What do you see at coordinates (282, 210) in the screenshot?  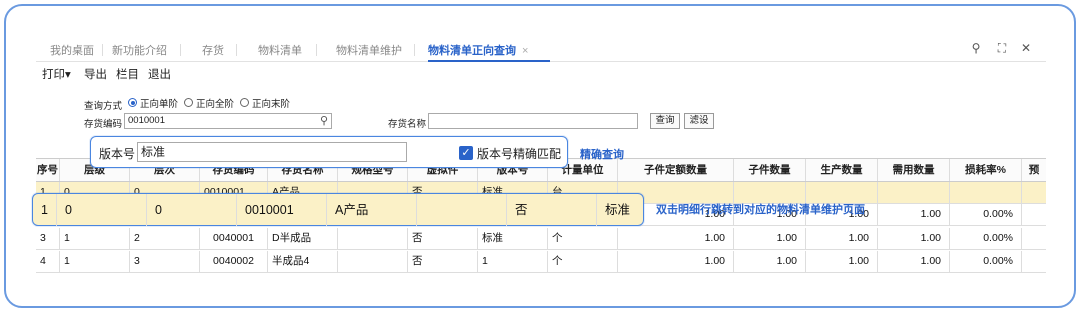 I see `zoom-code: 0010001` at bounding box center [282, 210].